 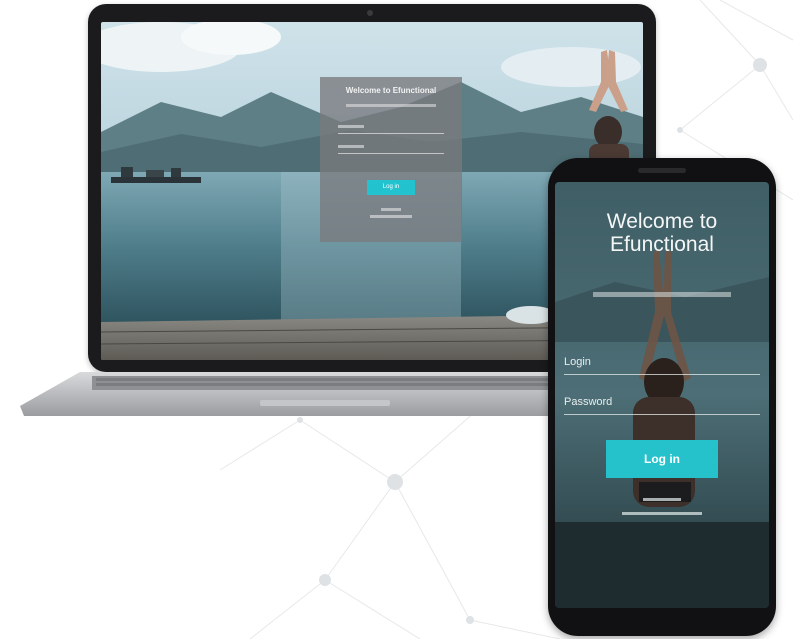 I want to click on laptop-login-subtitle, so click(x=391, y=105).